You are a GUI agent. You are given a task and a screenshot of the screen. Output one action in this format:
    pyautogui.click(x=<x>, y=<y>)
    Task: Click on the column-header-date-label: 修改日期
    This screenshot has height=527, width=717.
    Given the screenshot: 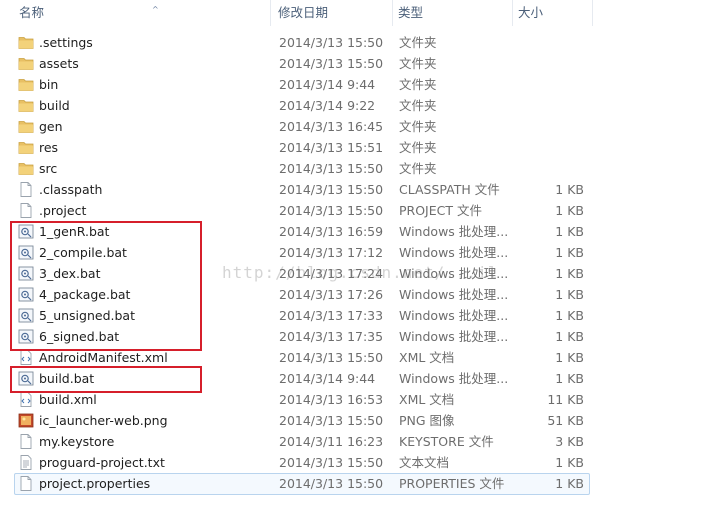 What is the action you would take?
    pyautogui.click(x=303, y=12)
    